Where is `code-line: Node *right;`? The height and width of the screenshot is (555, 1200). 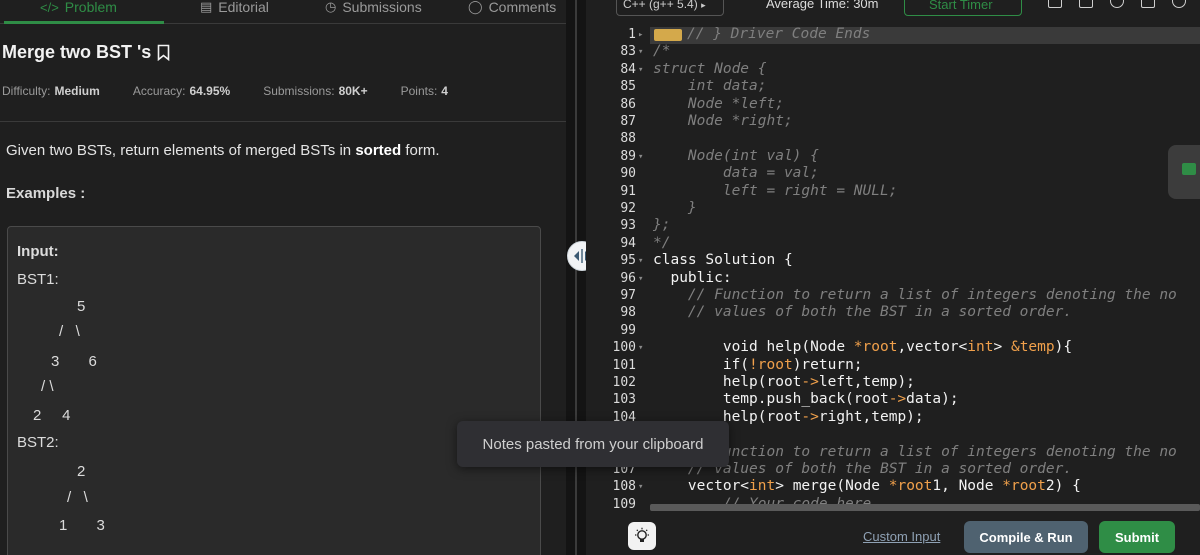 code-line: Node *right; is located at coordinates (723, 121).